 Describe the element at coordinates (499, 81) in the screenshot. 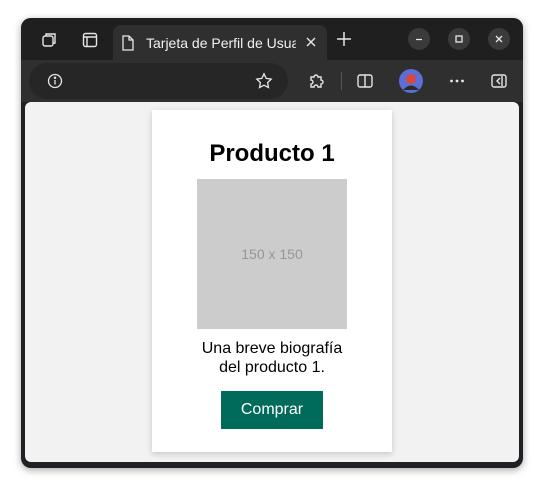

I see `sidebar-toggle-icon` at that location.